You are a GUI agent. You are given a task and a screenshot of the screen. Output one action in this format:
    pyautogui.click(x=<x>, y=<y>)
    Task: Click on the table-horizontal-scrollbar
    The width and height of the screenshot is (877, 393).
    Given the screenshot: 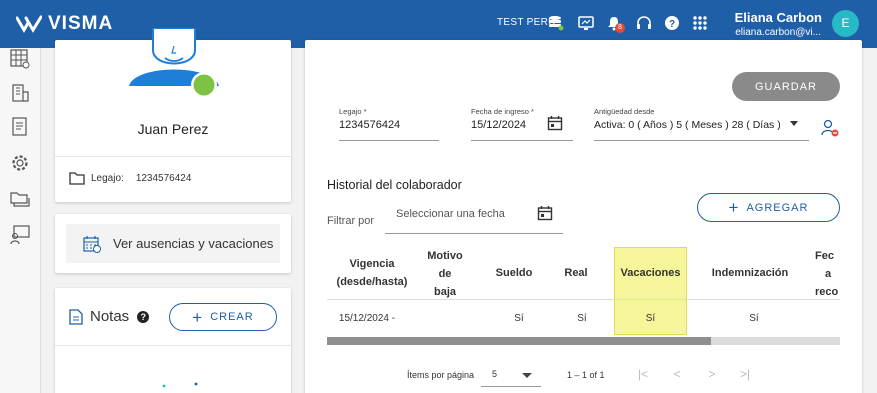 What is the action you would take?
    pyautogui.click(x=583, y=341)
    